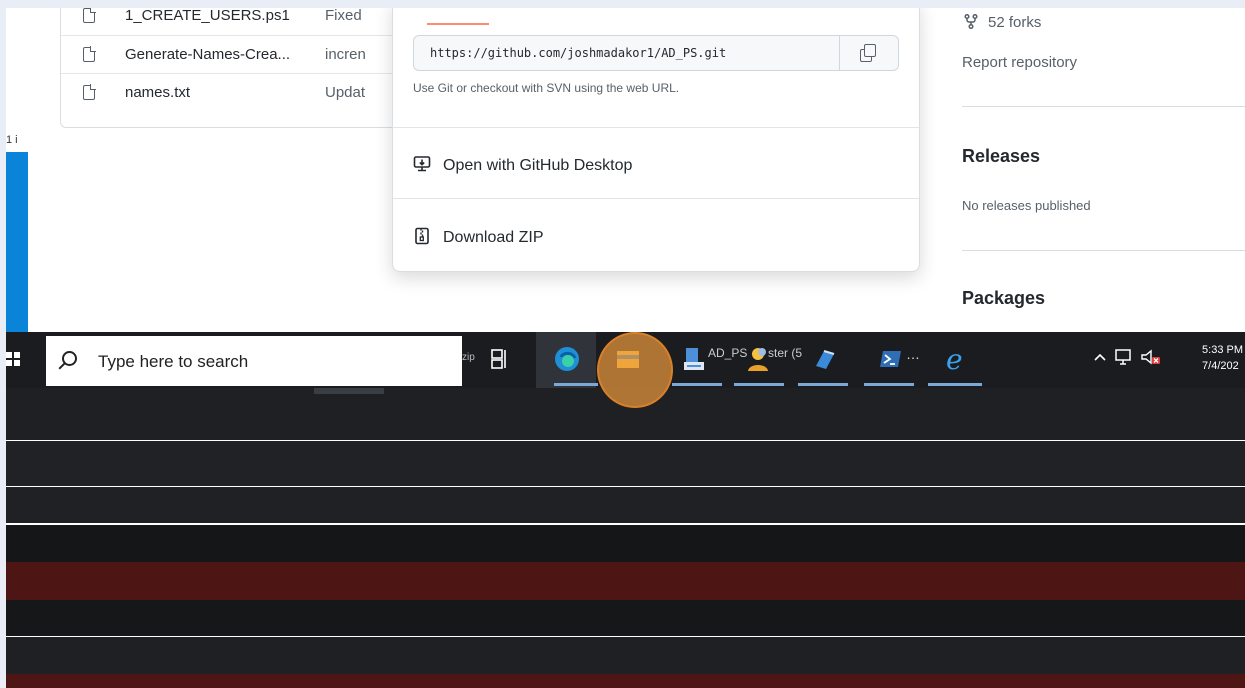 The width and height of the screenshot is (1245, 688). What do you see at coordinates (458, 24) in the screenshot?
I see `selected-tab-underline` at bounding box center [458, 24].